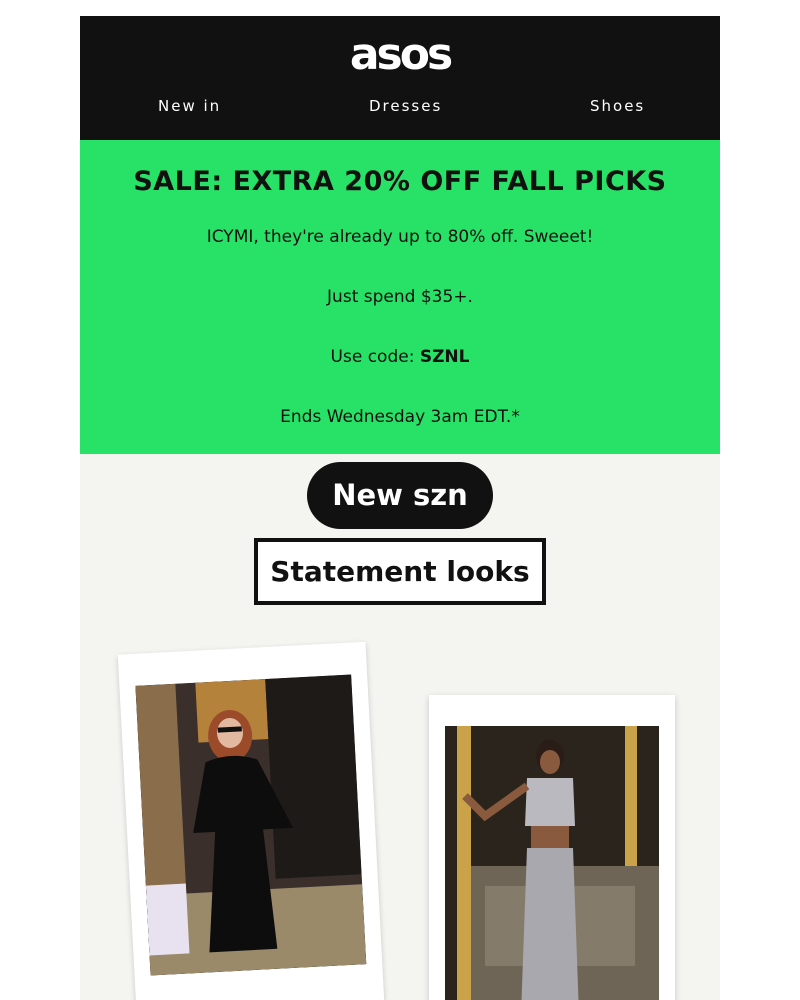  Describe the element at coordinates (400, 55) in the screenshot. I see `asos-logo: asos` at that location.